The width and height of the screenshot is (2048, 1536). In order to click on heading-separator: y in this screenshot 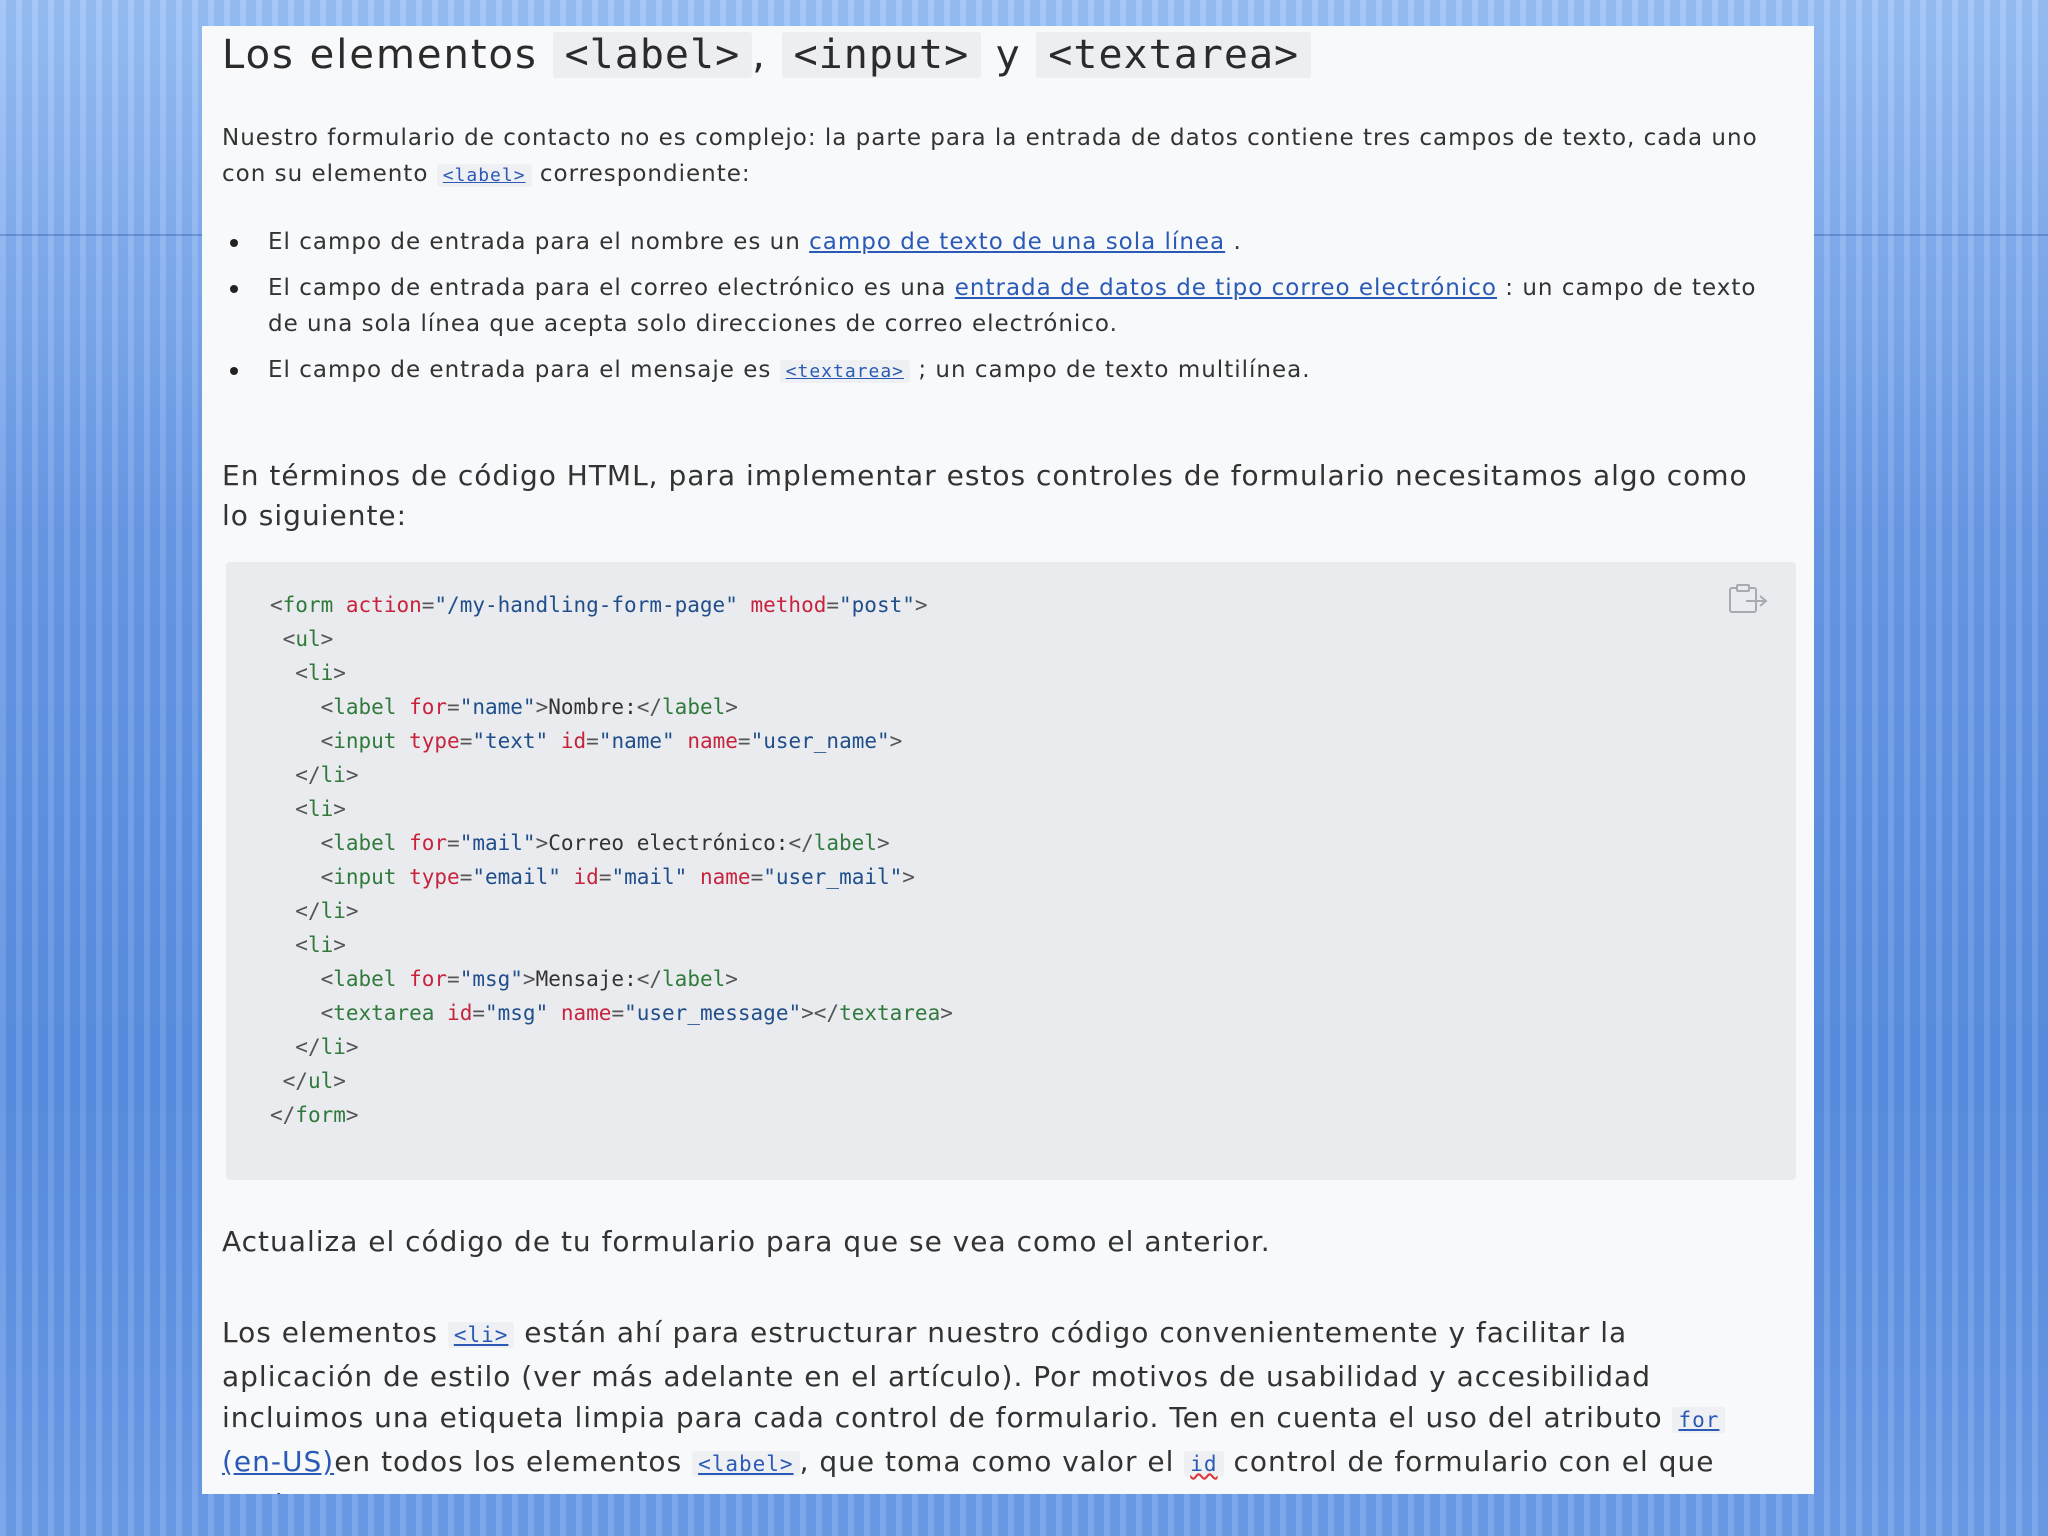, I will do `click(1009, 55)`.